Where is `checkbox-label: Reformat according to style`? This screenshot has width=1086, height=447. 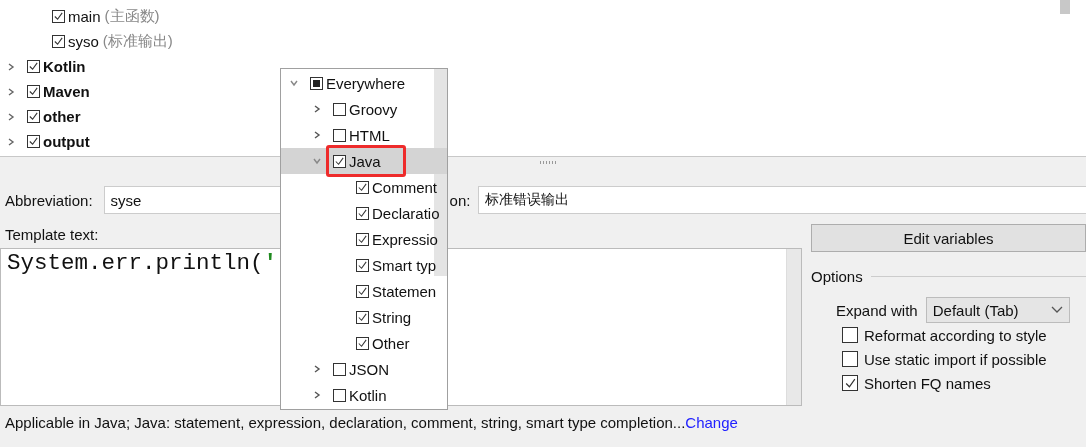
checkbox-label: Reformat according to style is located at coordinates (955, 335).